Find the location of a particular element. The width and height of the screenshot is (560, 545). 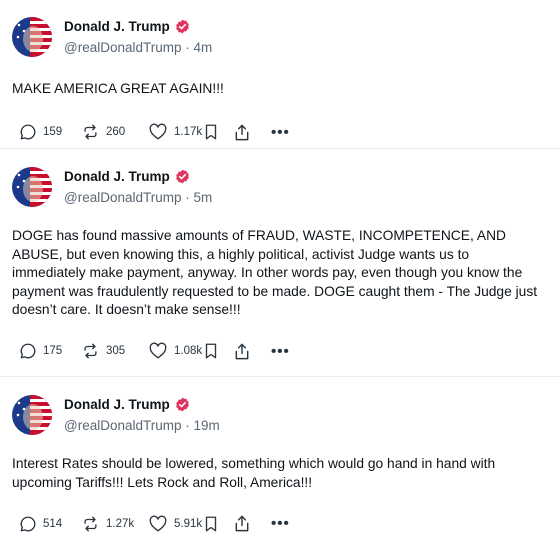

reply-count: 175 is located at coordinates (53, 351).